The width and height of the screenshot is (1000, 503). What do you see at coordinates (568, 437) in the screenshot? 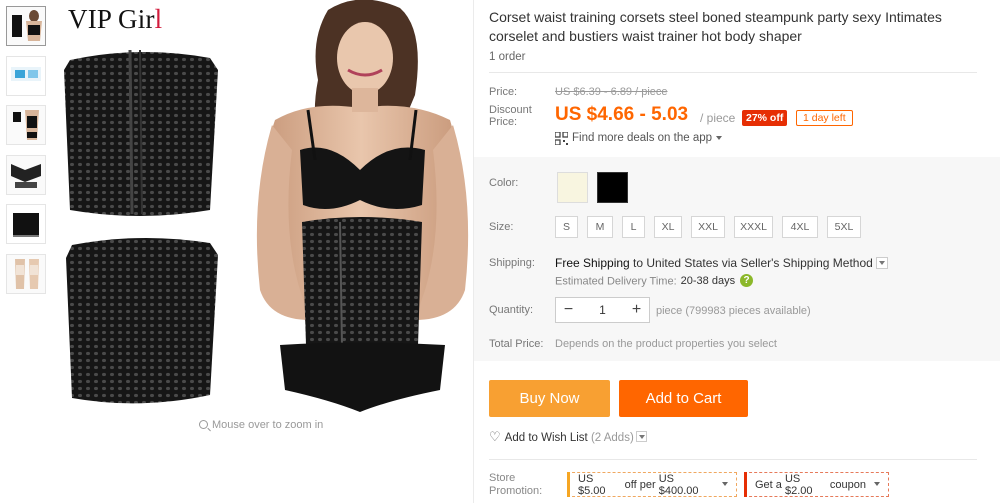
I see `add-to-wish-list: ♡ Add to Wish List (2 Adds)` at bounding box center [568, 437].